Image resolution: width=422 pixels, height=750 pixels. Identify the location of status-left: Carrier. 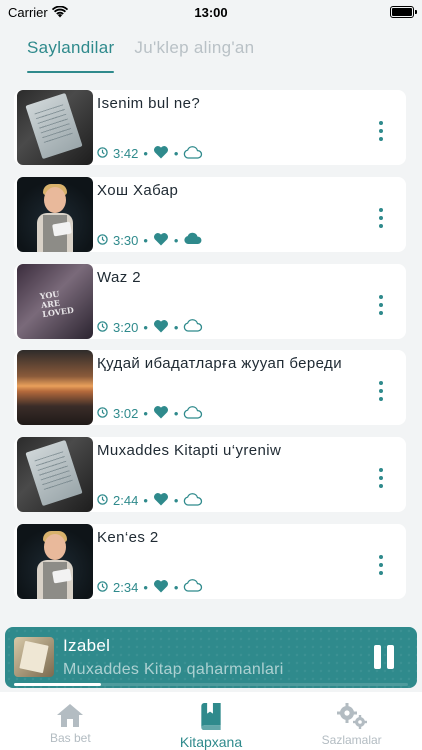
(38, 12).